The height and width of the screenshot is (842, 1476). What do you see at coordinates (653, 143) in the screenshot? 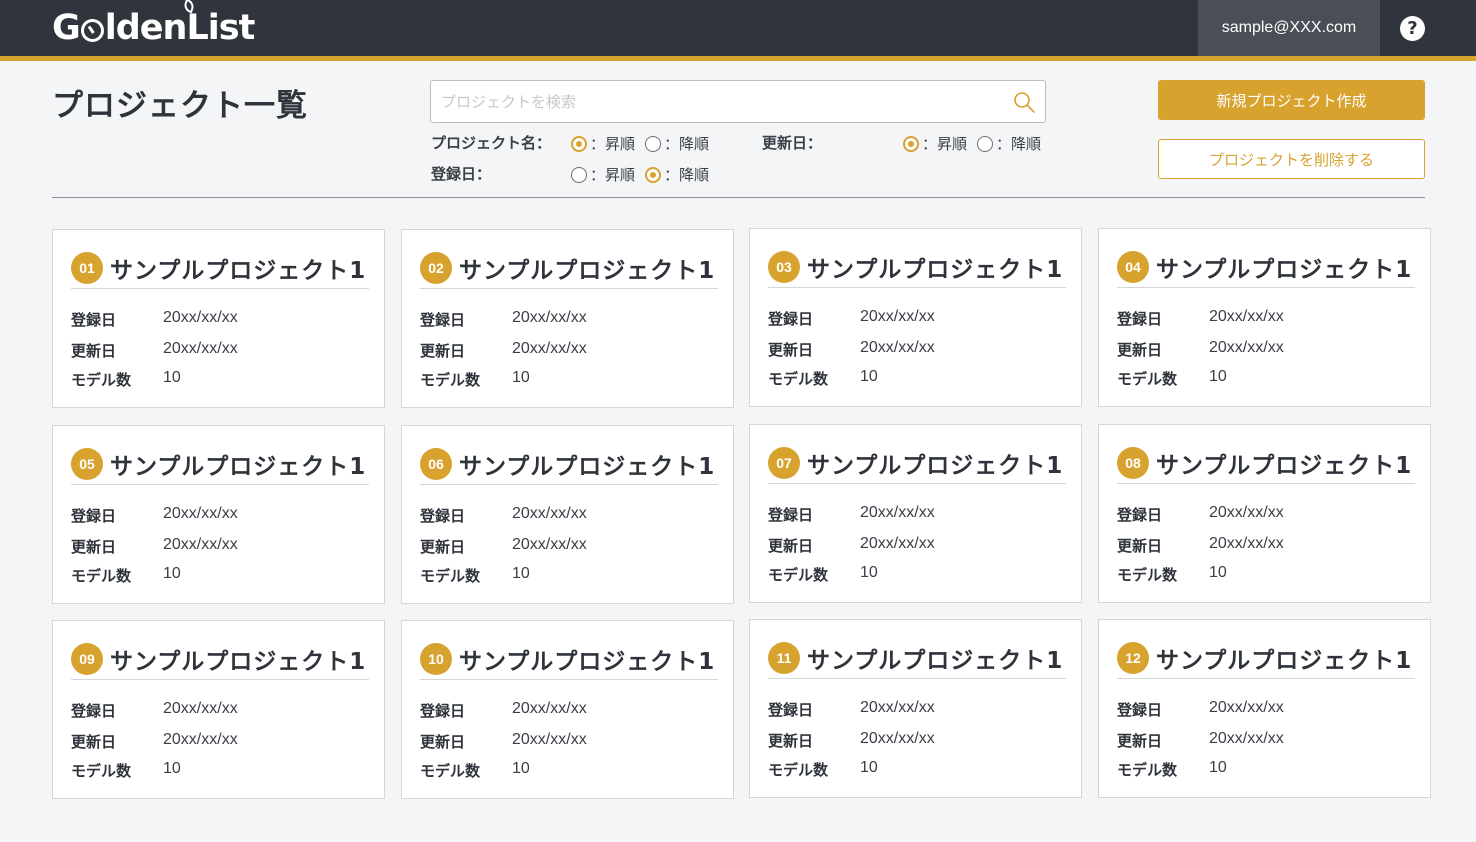
I see `radio-project-name-desc` at bounding box center [653, 143].